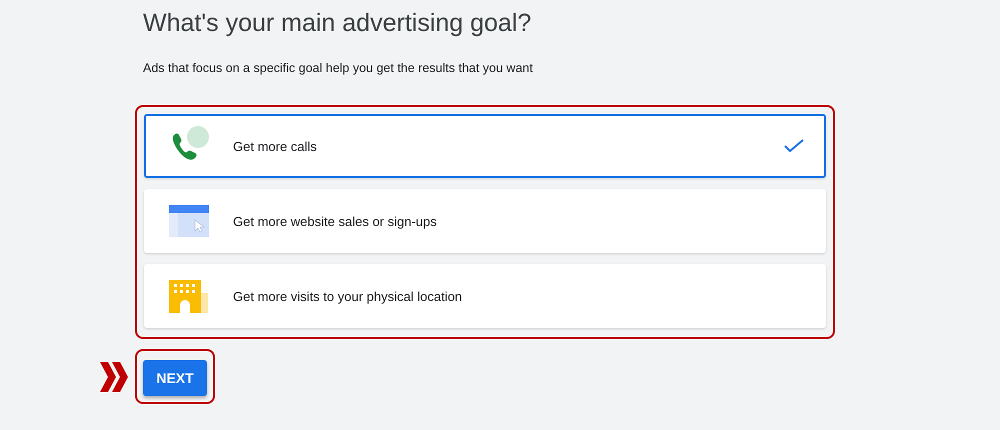 This screenshot has width=1000, height=430. I want to click on goal-option: Get more visits to your physical location, so click(485, 296).